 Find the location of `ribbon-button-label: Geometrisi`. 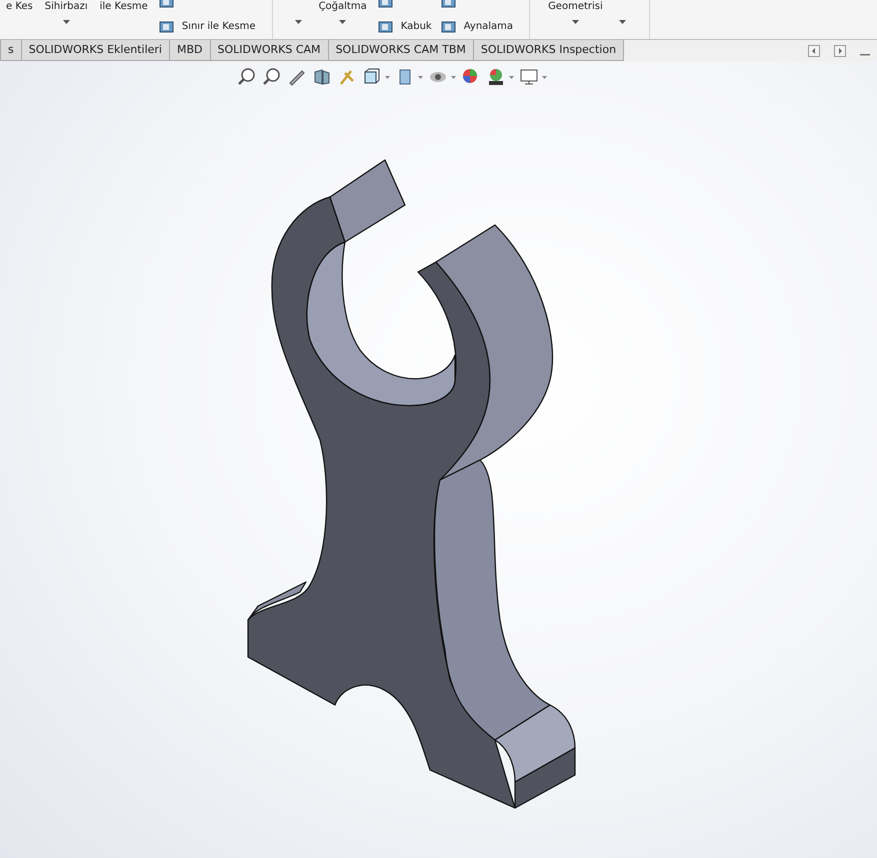

ribbon-button-label: Geometrisi is located at coordinates (575, 6).